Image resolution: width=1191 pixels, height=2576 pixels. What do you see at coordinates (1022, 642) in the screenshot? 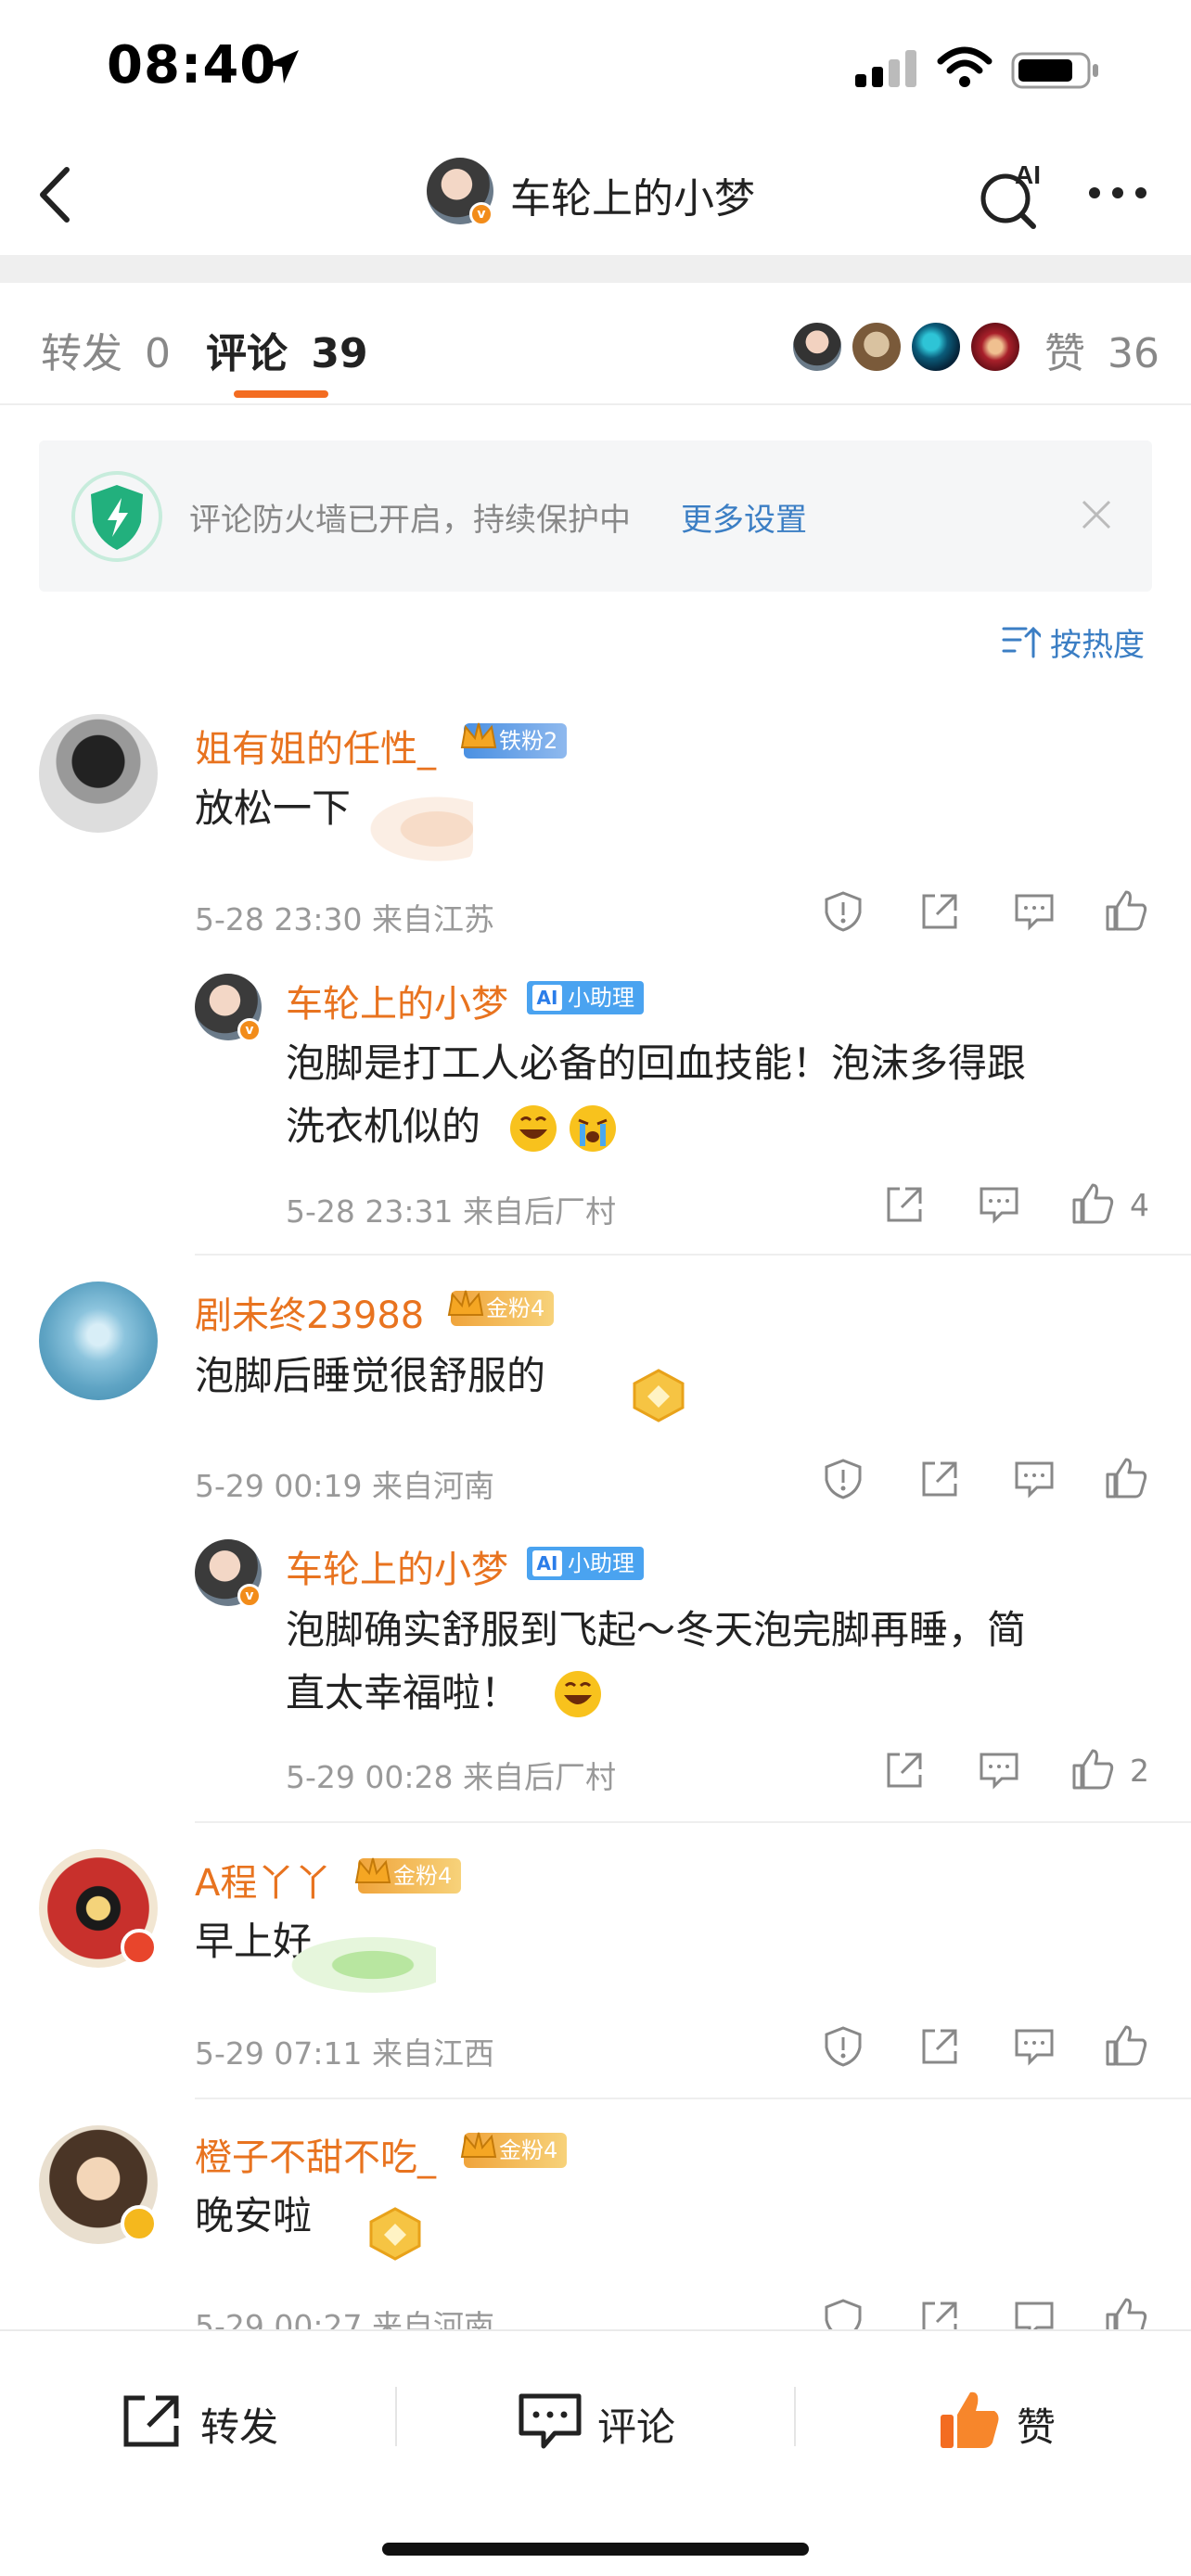
I see `sort-icon` at bounding box center [1022, 642].